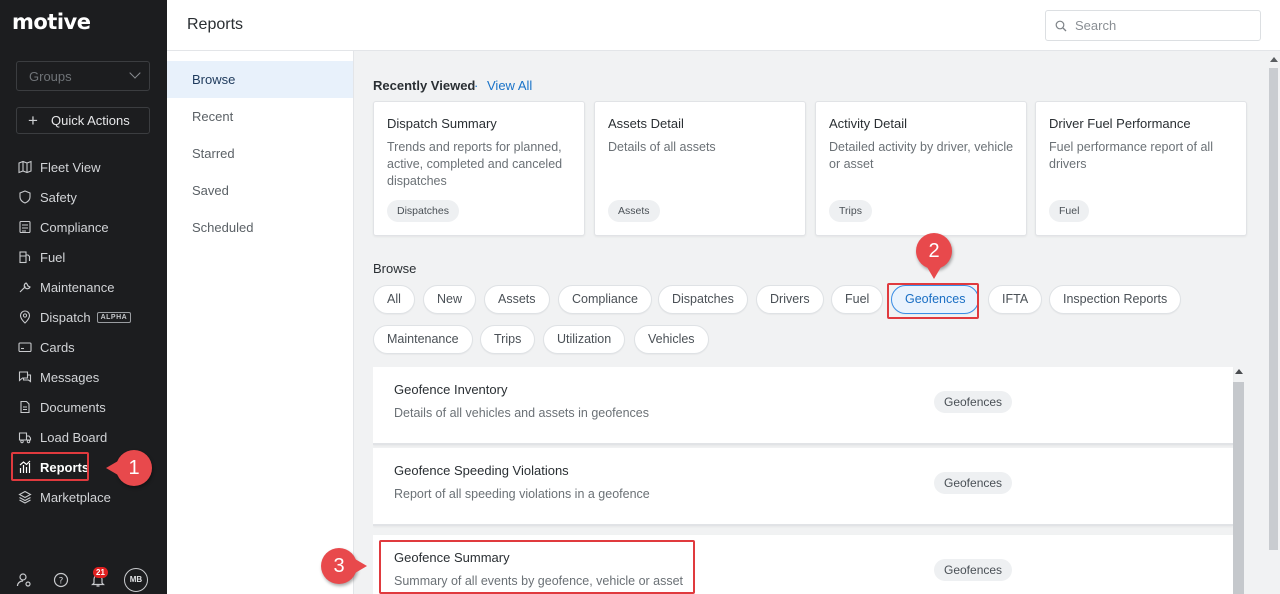 The image size is (1280, 594). Describe the element at coordinates (344, 566) in the screenshot. I see `step-marker-3: 3` at that location.